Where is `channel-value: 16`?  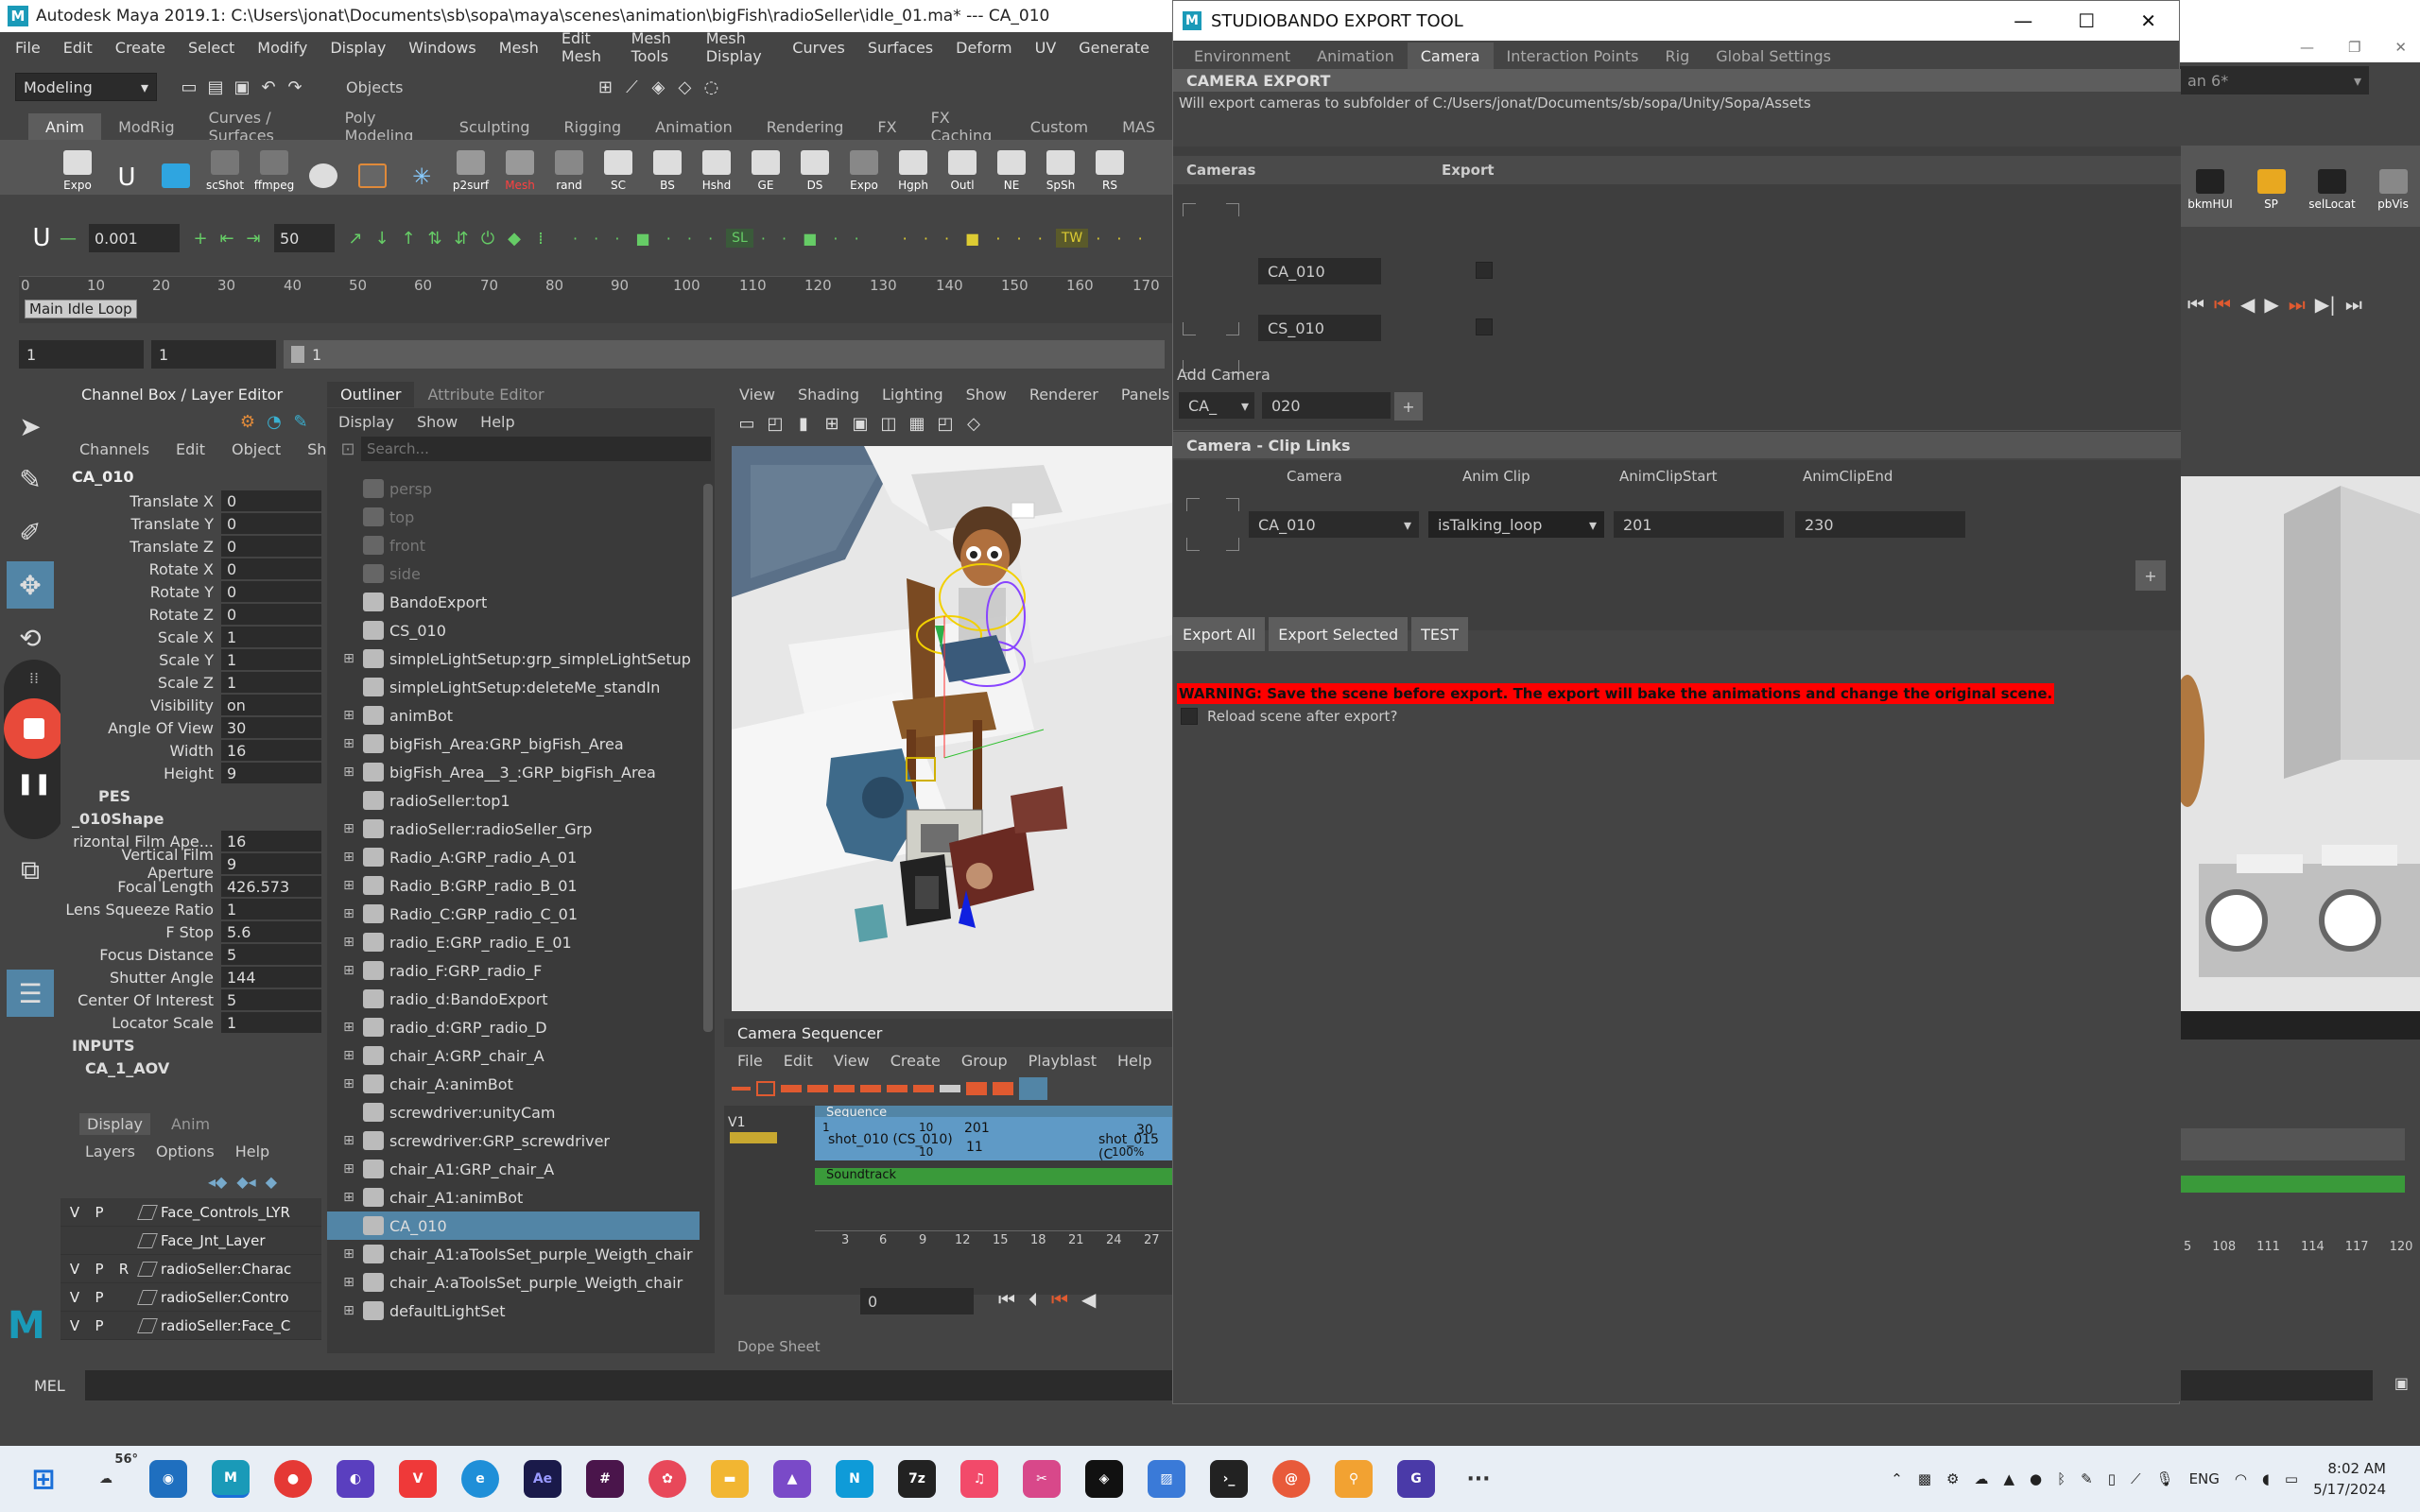 channel-value: 16 is located at coordinates (271, 841).